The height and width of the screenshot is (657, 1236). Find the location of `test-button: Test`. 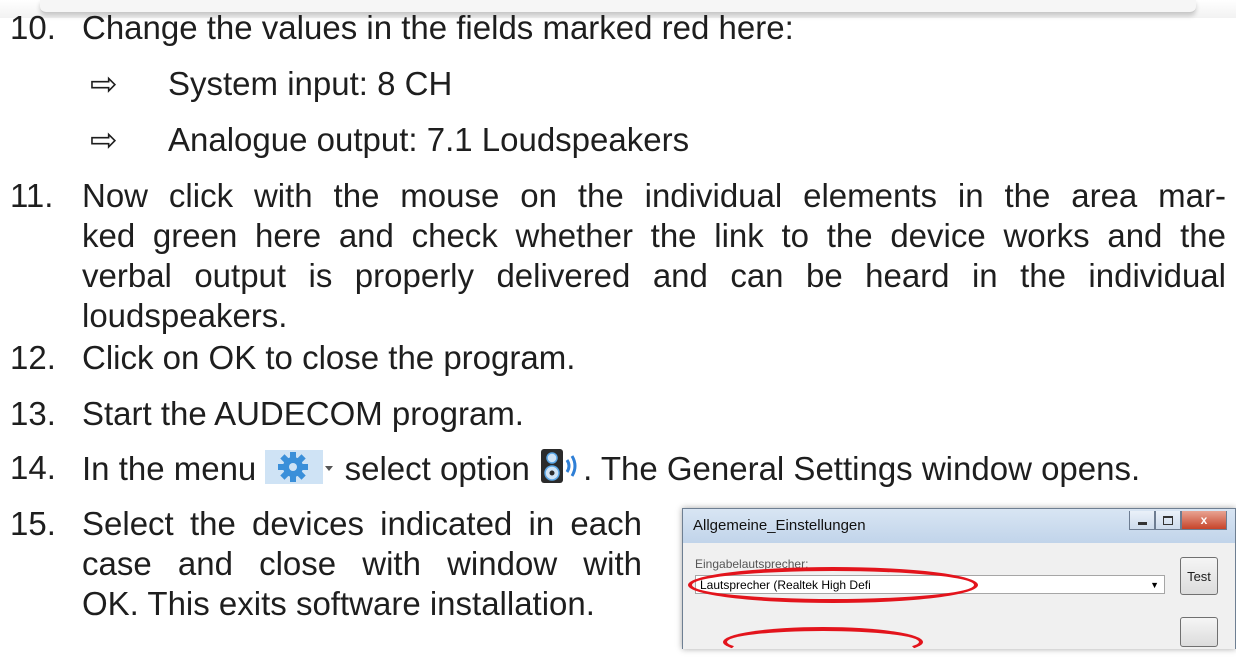

test-button: Test is located at coordinates (1199, 576).